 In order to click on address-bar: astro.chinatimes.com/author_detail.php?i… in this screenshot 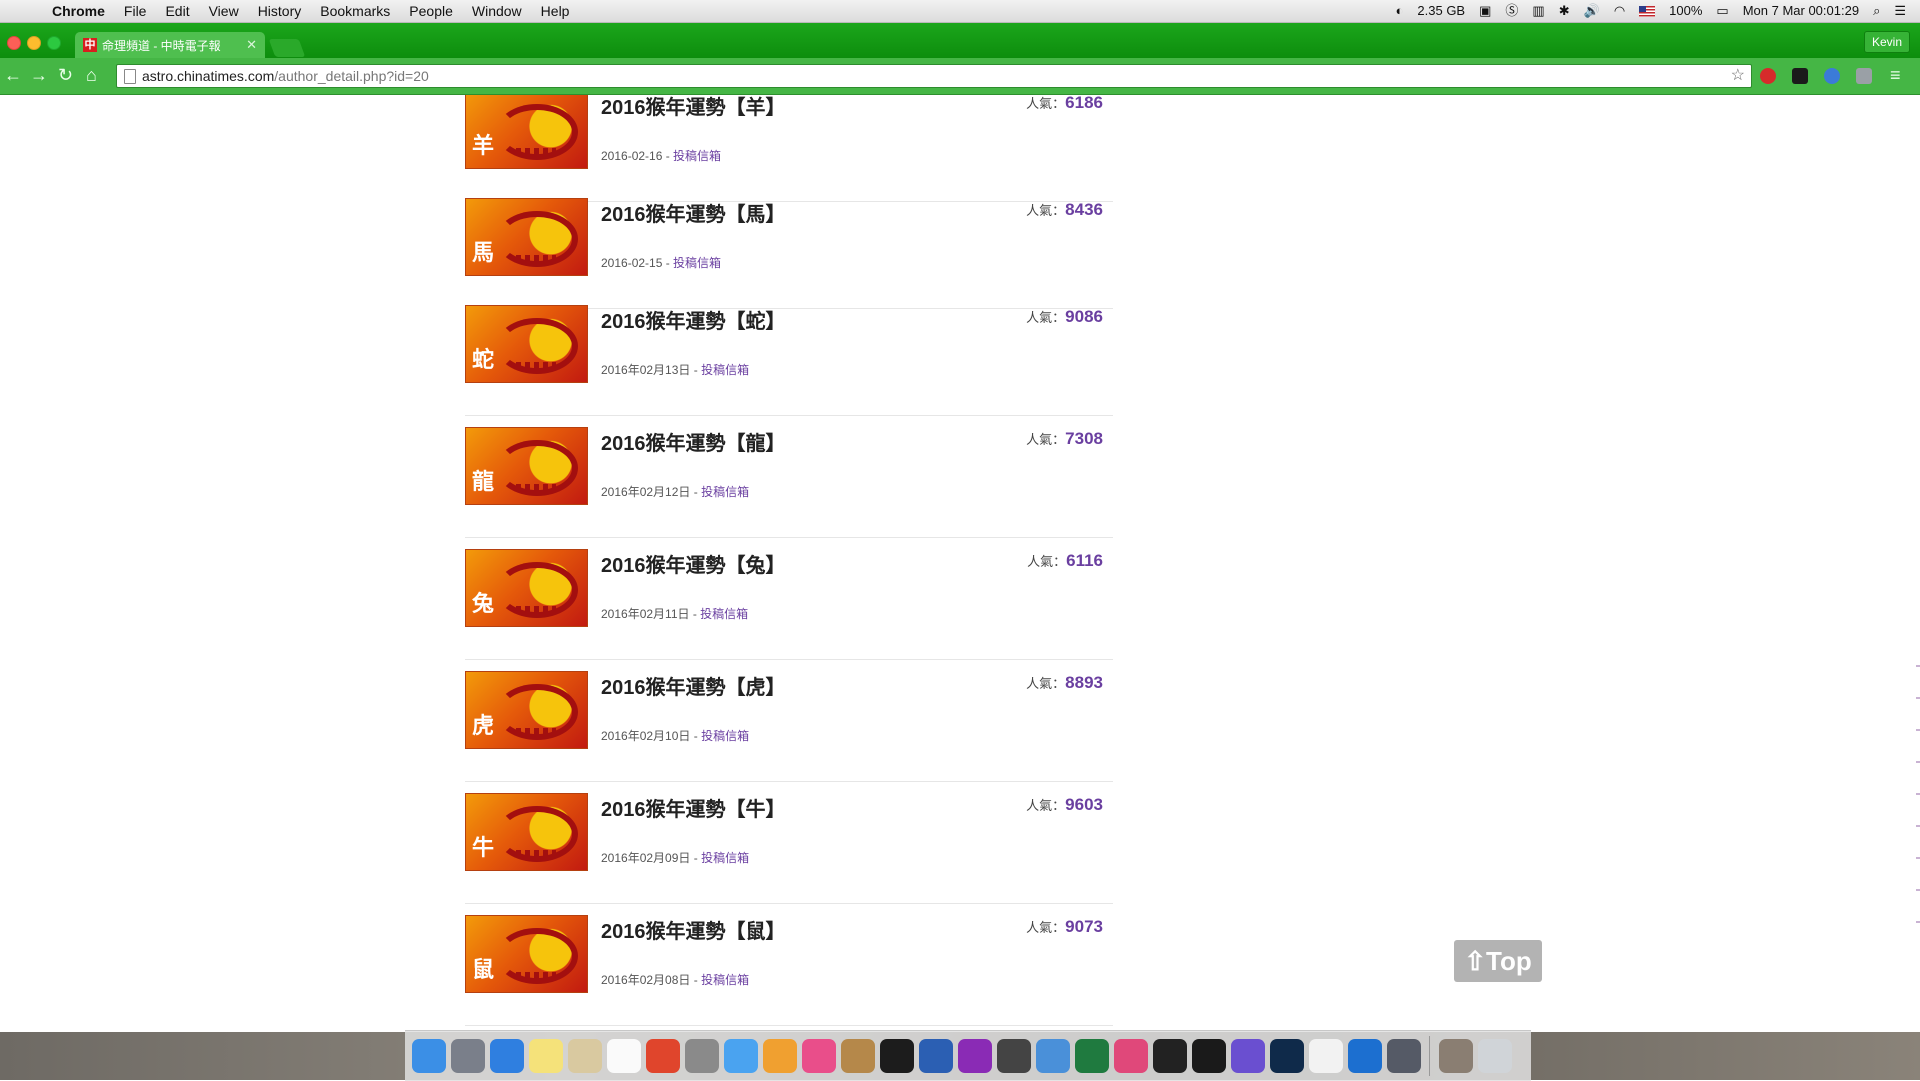, I will do `click(934, 76)`.